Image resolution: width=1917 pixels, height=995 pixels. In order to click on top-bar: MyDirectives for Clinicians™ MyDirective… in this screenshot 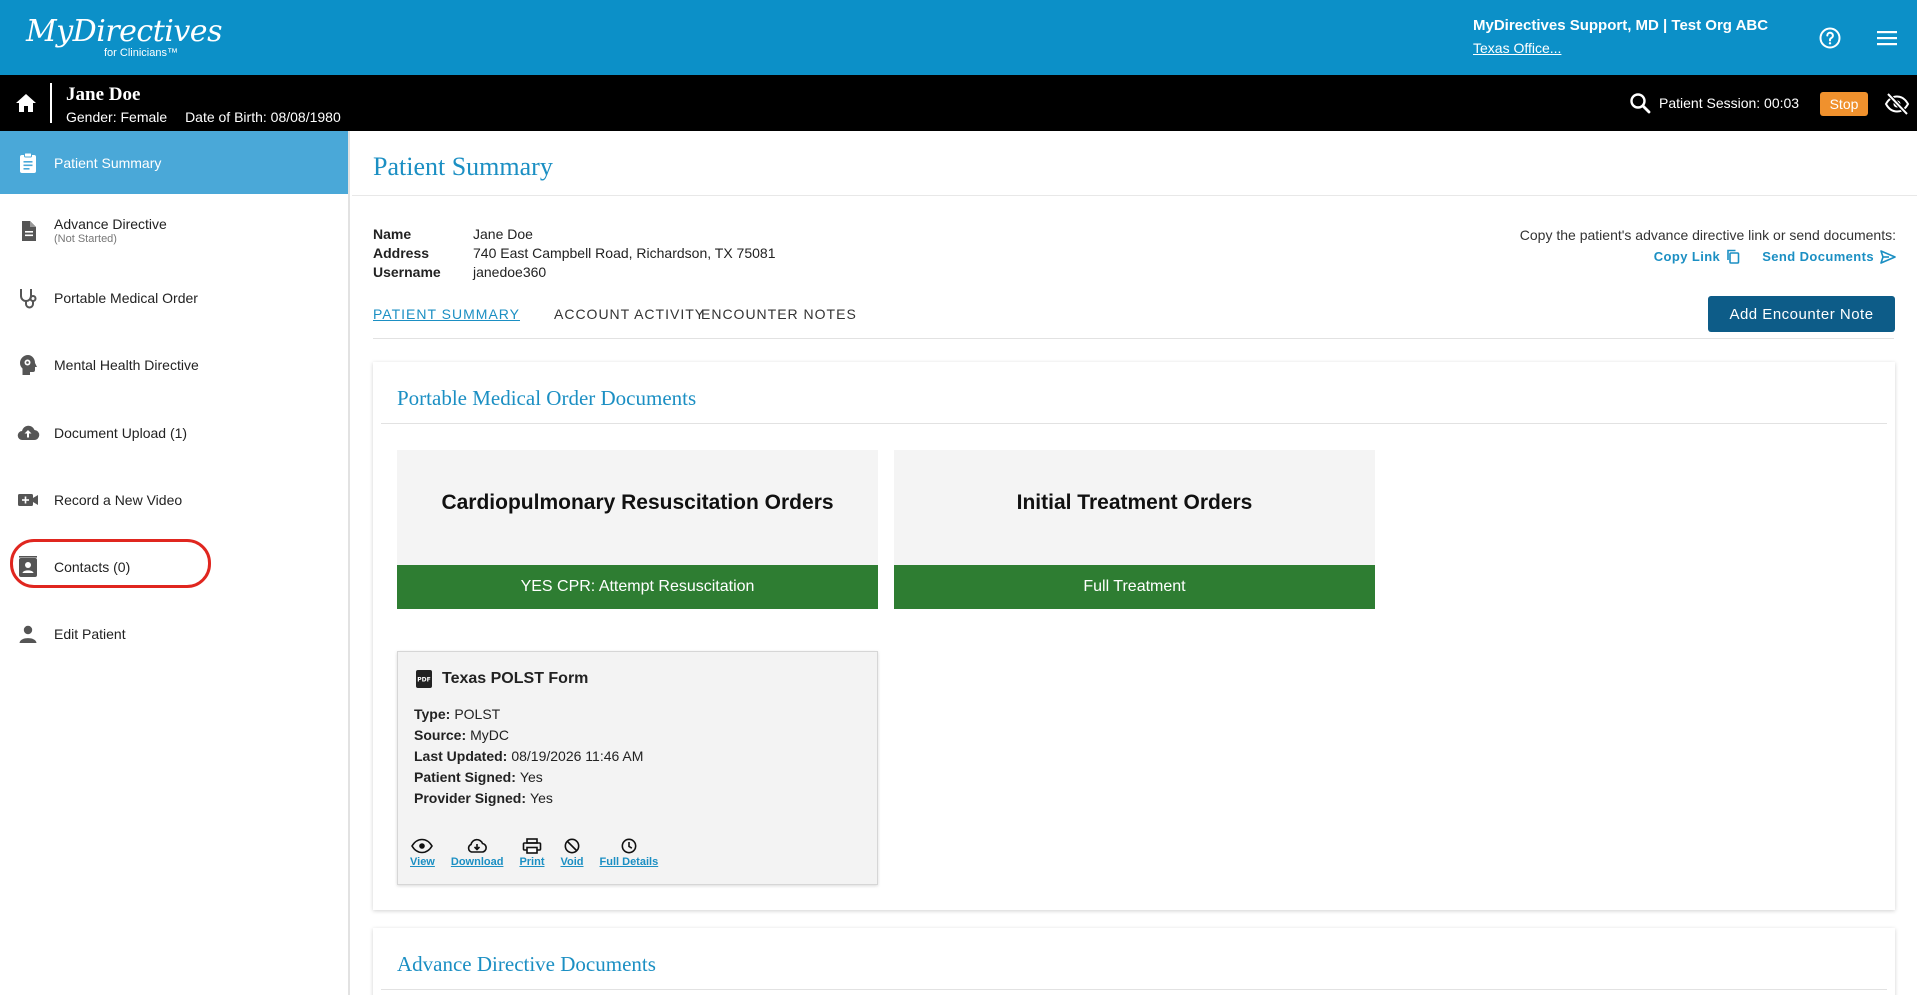, I will do `click(958, 37)`.